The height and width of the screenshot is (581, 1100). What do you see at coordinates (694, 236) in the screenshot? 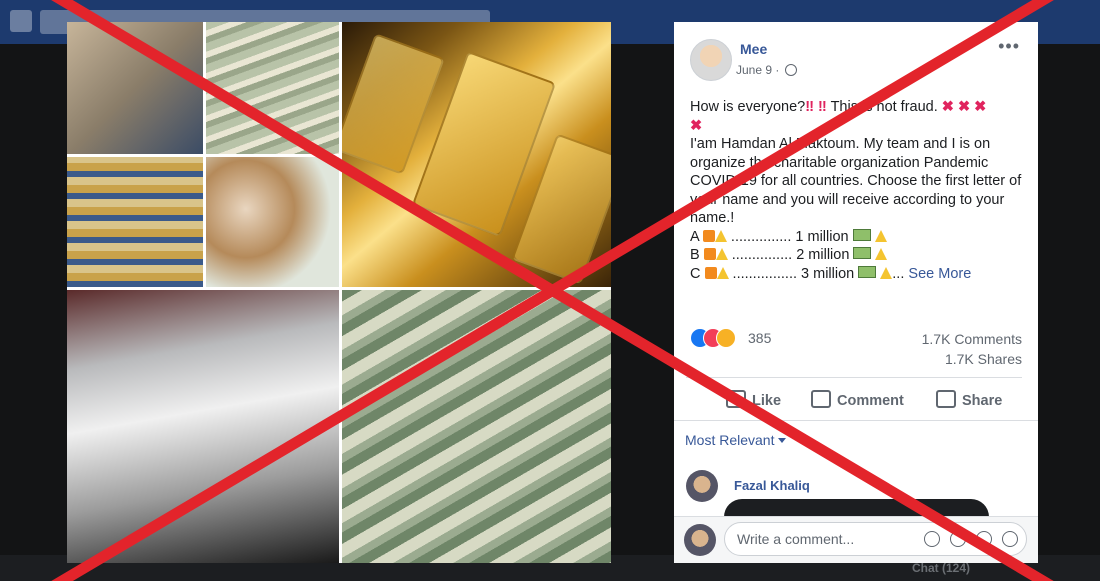
I see `prize-letter: A` at bounding box center [694, 236].